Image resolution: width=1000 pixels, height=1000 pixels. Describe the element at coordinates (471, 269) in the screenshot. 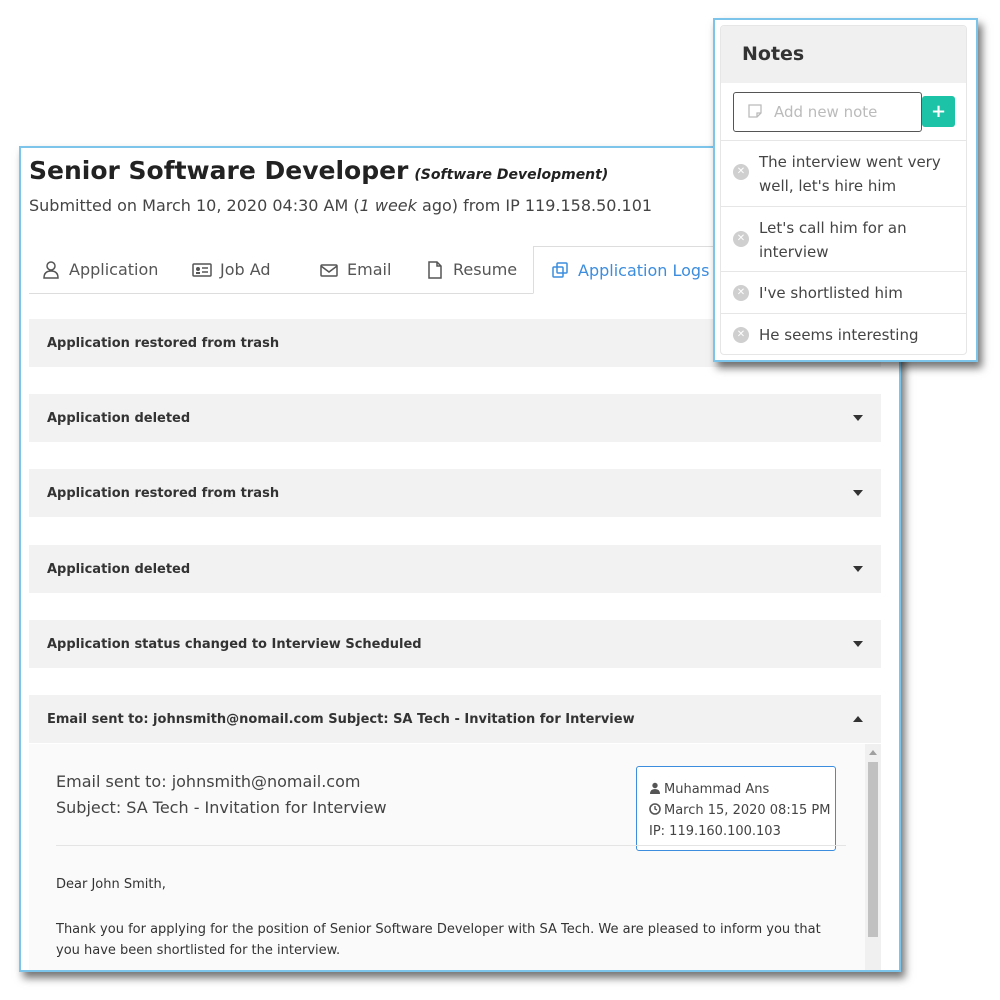

I see `tab-resume: Resume` at that location.